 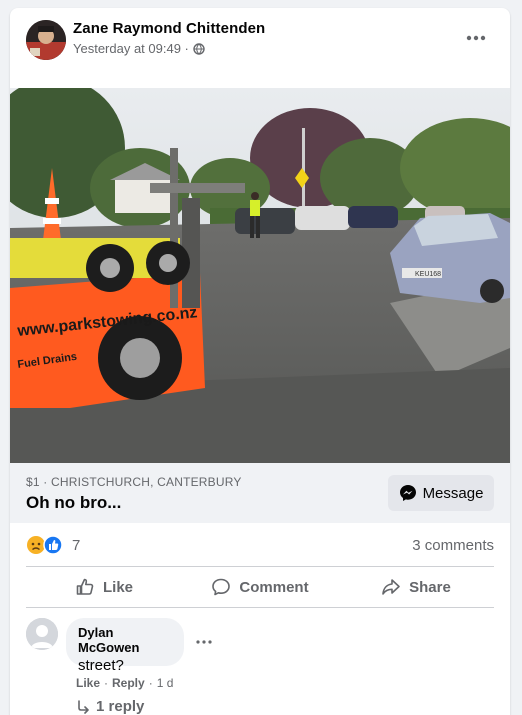 I want to click on reaction-icons, so click(x=44, y=545).